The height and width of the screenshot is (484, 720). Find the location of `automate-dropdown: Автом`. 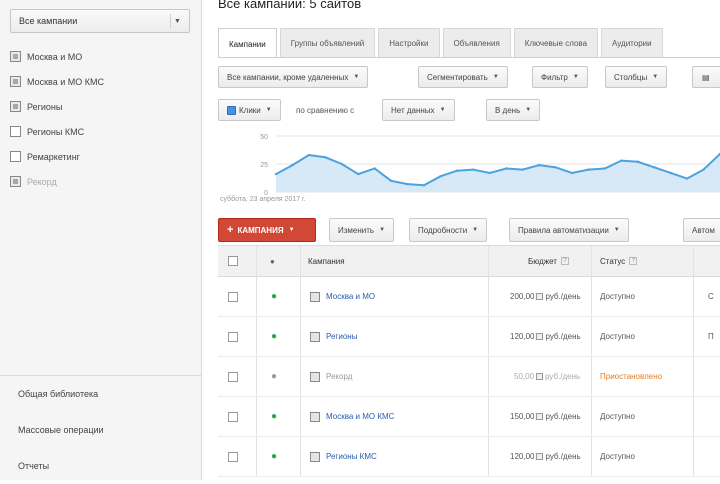

automate-dropdown: Автом is located at coordinates (701, 230).